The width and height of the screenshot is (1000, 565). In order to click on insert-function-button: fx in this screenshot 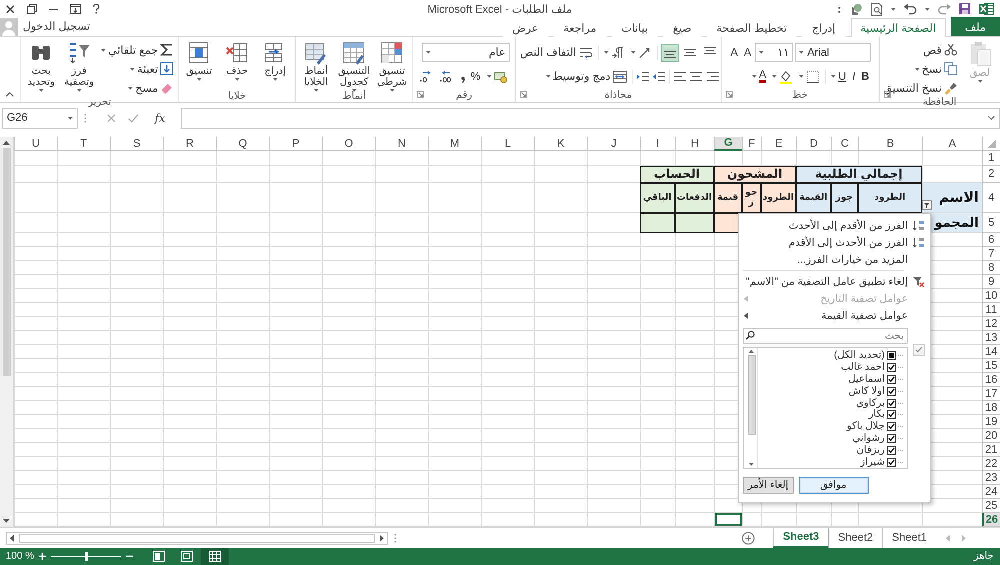, I will do `click(160, 118)`.